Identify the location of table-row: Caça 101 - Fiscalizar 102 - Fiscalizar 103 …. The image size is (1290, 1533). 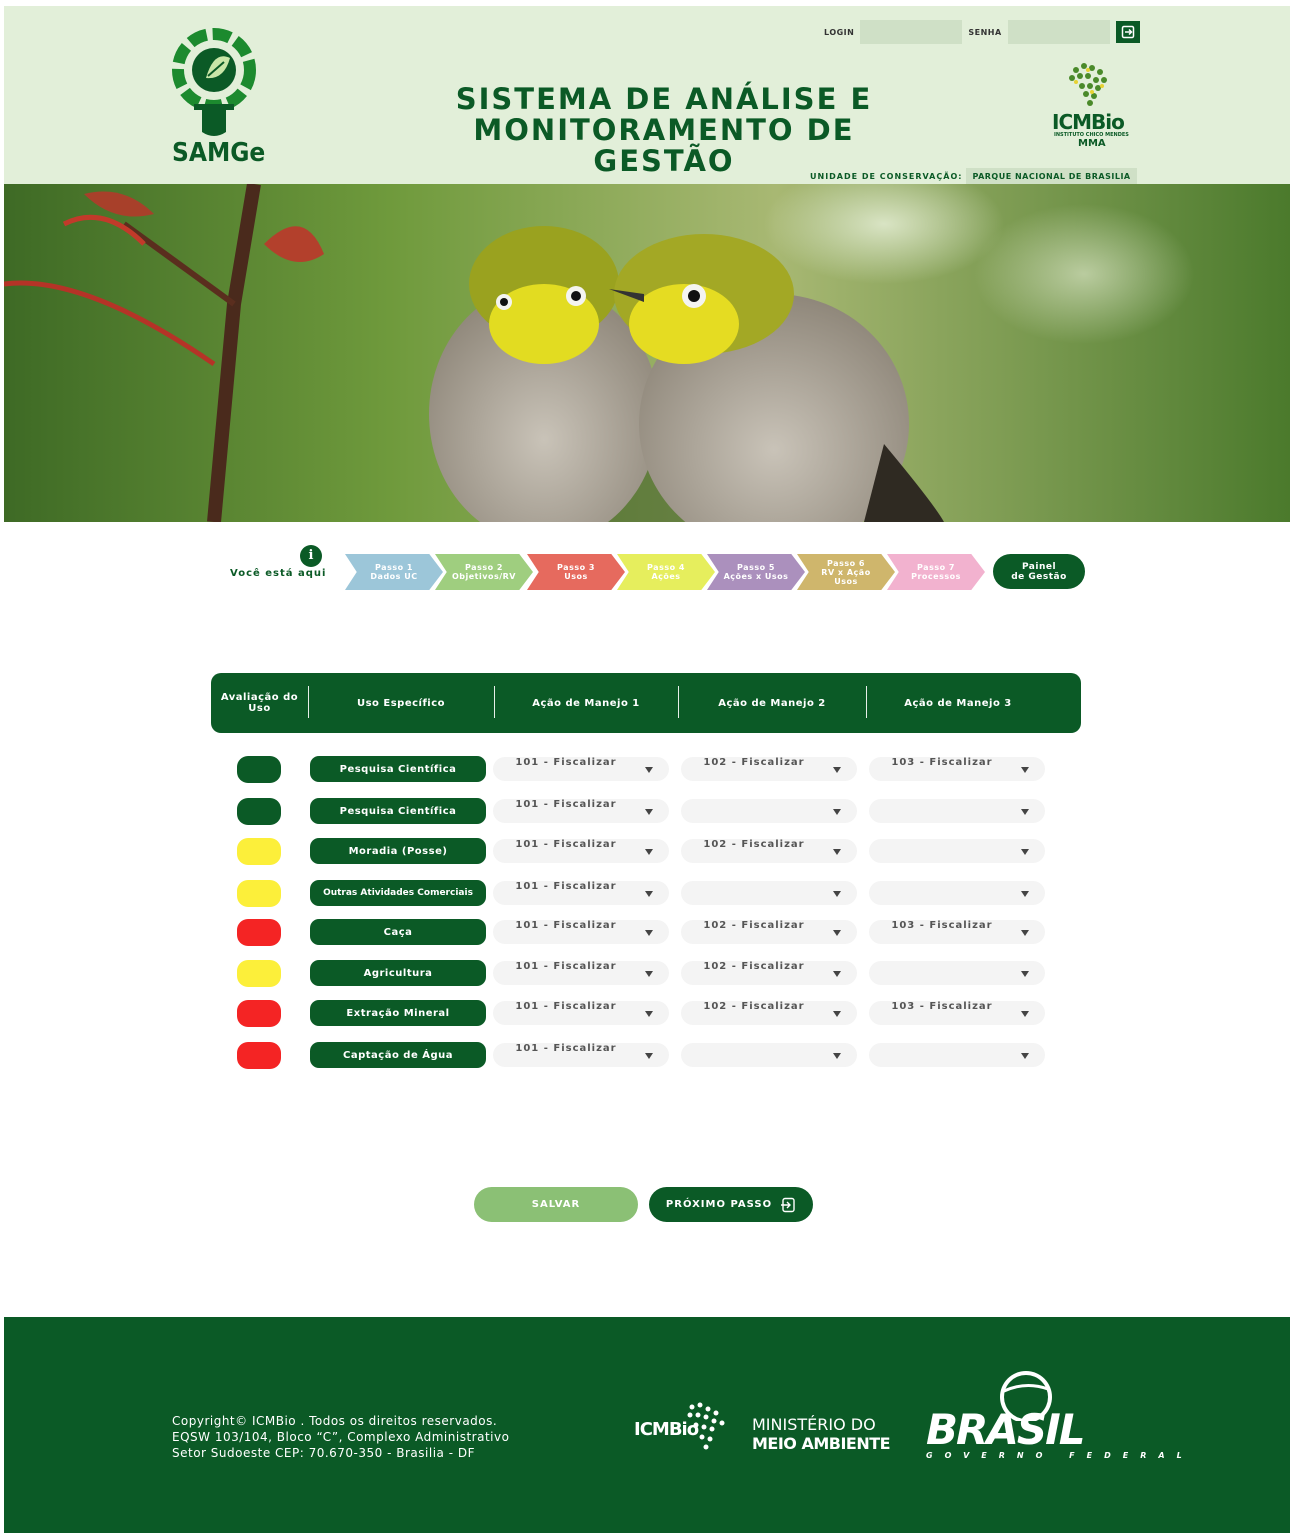
(645, 933).